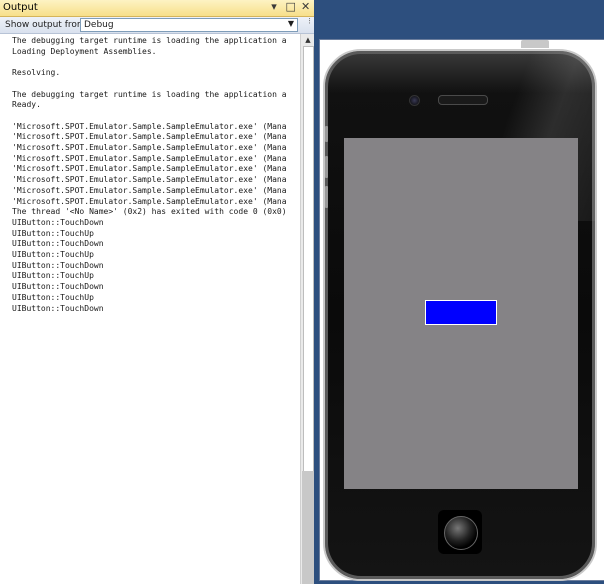 This screenshot has width=604, height=584. I want to click on output-title: Output, so click(20, 7).